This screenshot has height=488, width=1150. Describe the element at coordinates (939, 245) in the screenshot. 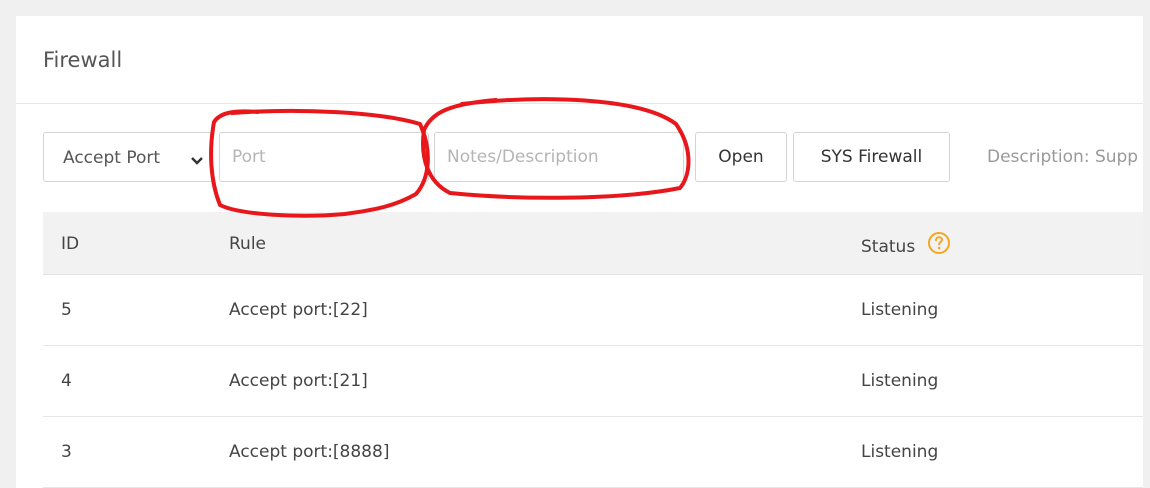

I see `question-circle-icon` at that location.